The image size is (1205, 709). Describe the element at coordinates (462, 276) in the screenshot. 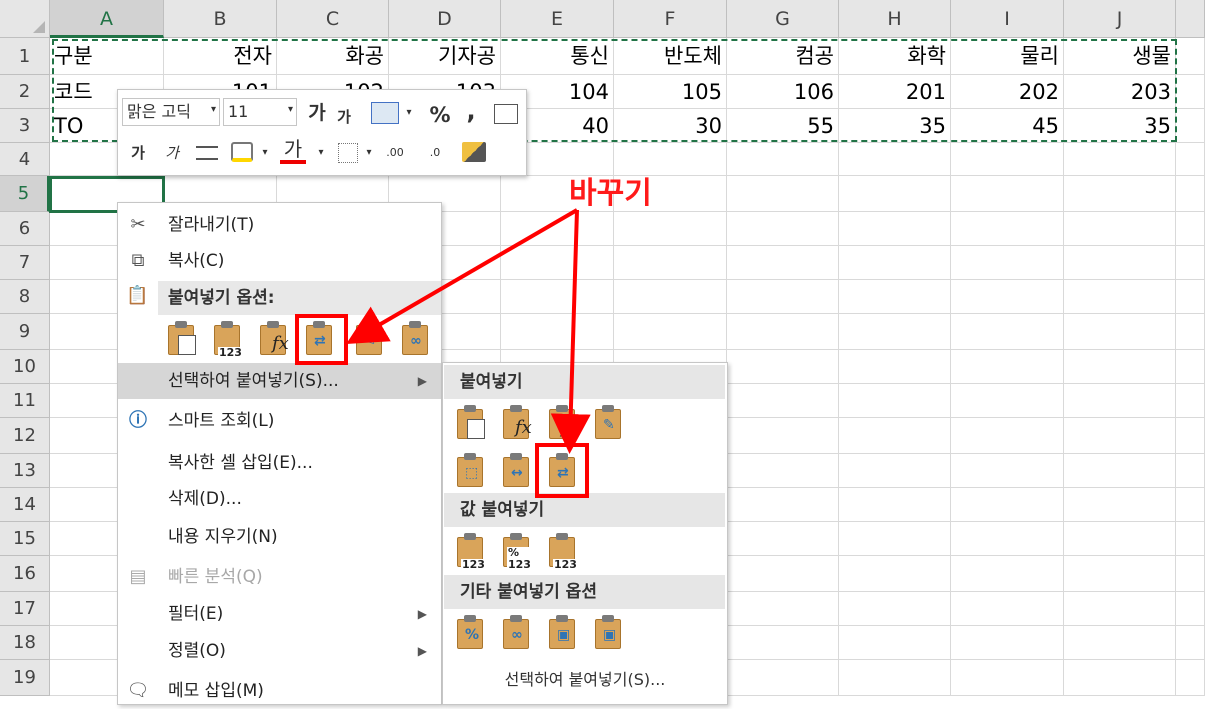

I see `arrow-to-menu-transpose` at that location.